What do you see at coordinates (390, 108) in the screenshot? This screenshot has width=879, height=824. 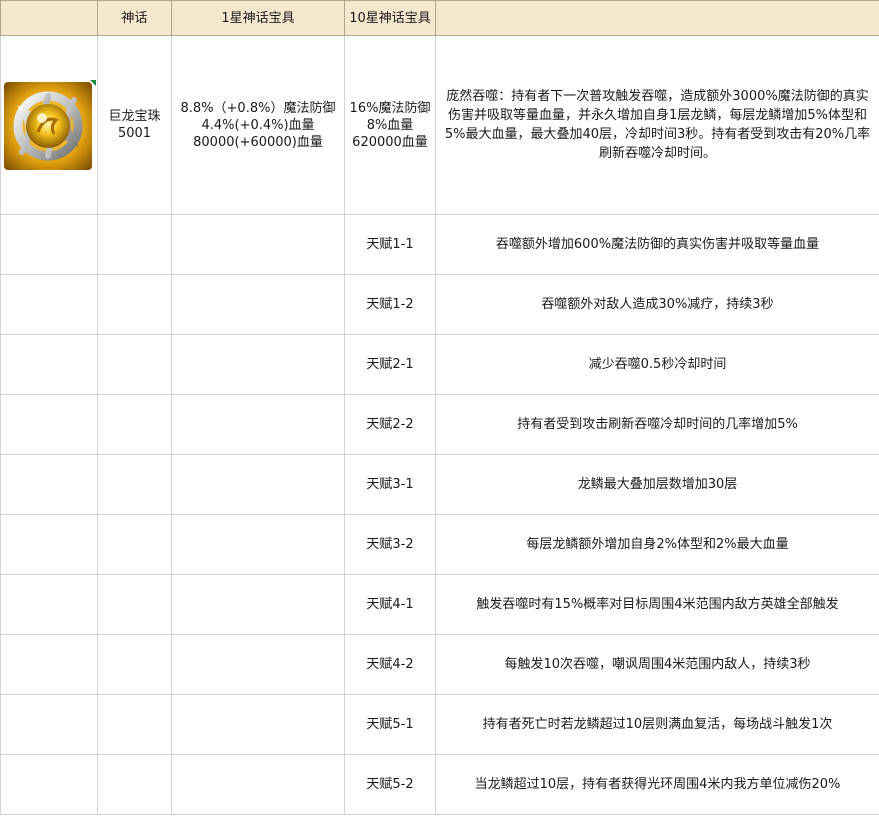 I see `star10-stat-mdef: 16%魔法防御` at bounding box center [390, 108].